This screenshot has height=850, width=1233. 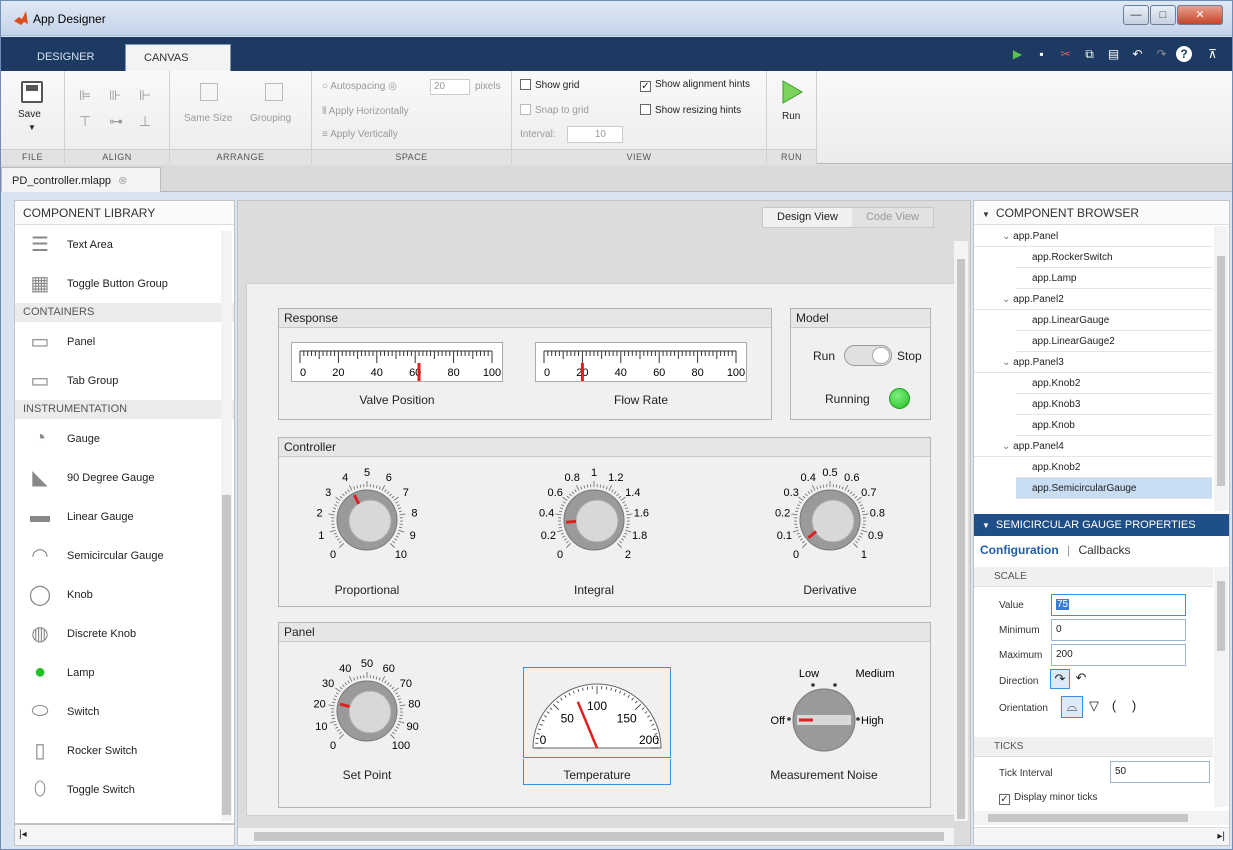 I want to click on paste-icon: ▤, so click(x=1113, y=54).